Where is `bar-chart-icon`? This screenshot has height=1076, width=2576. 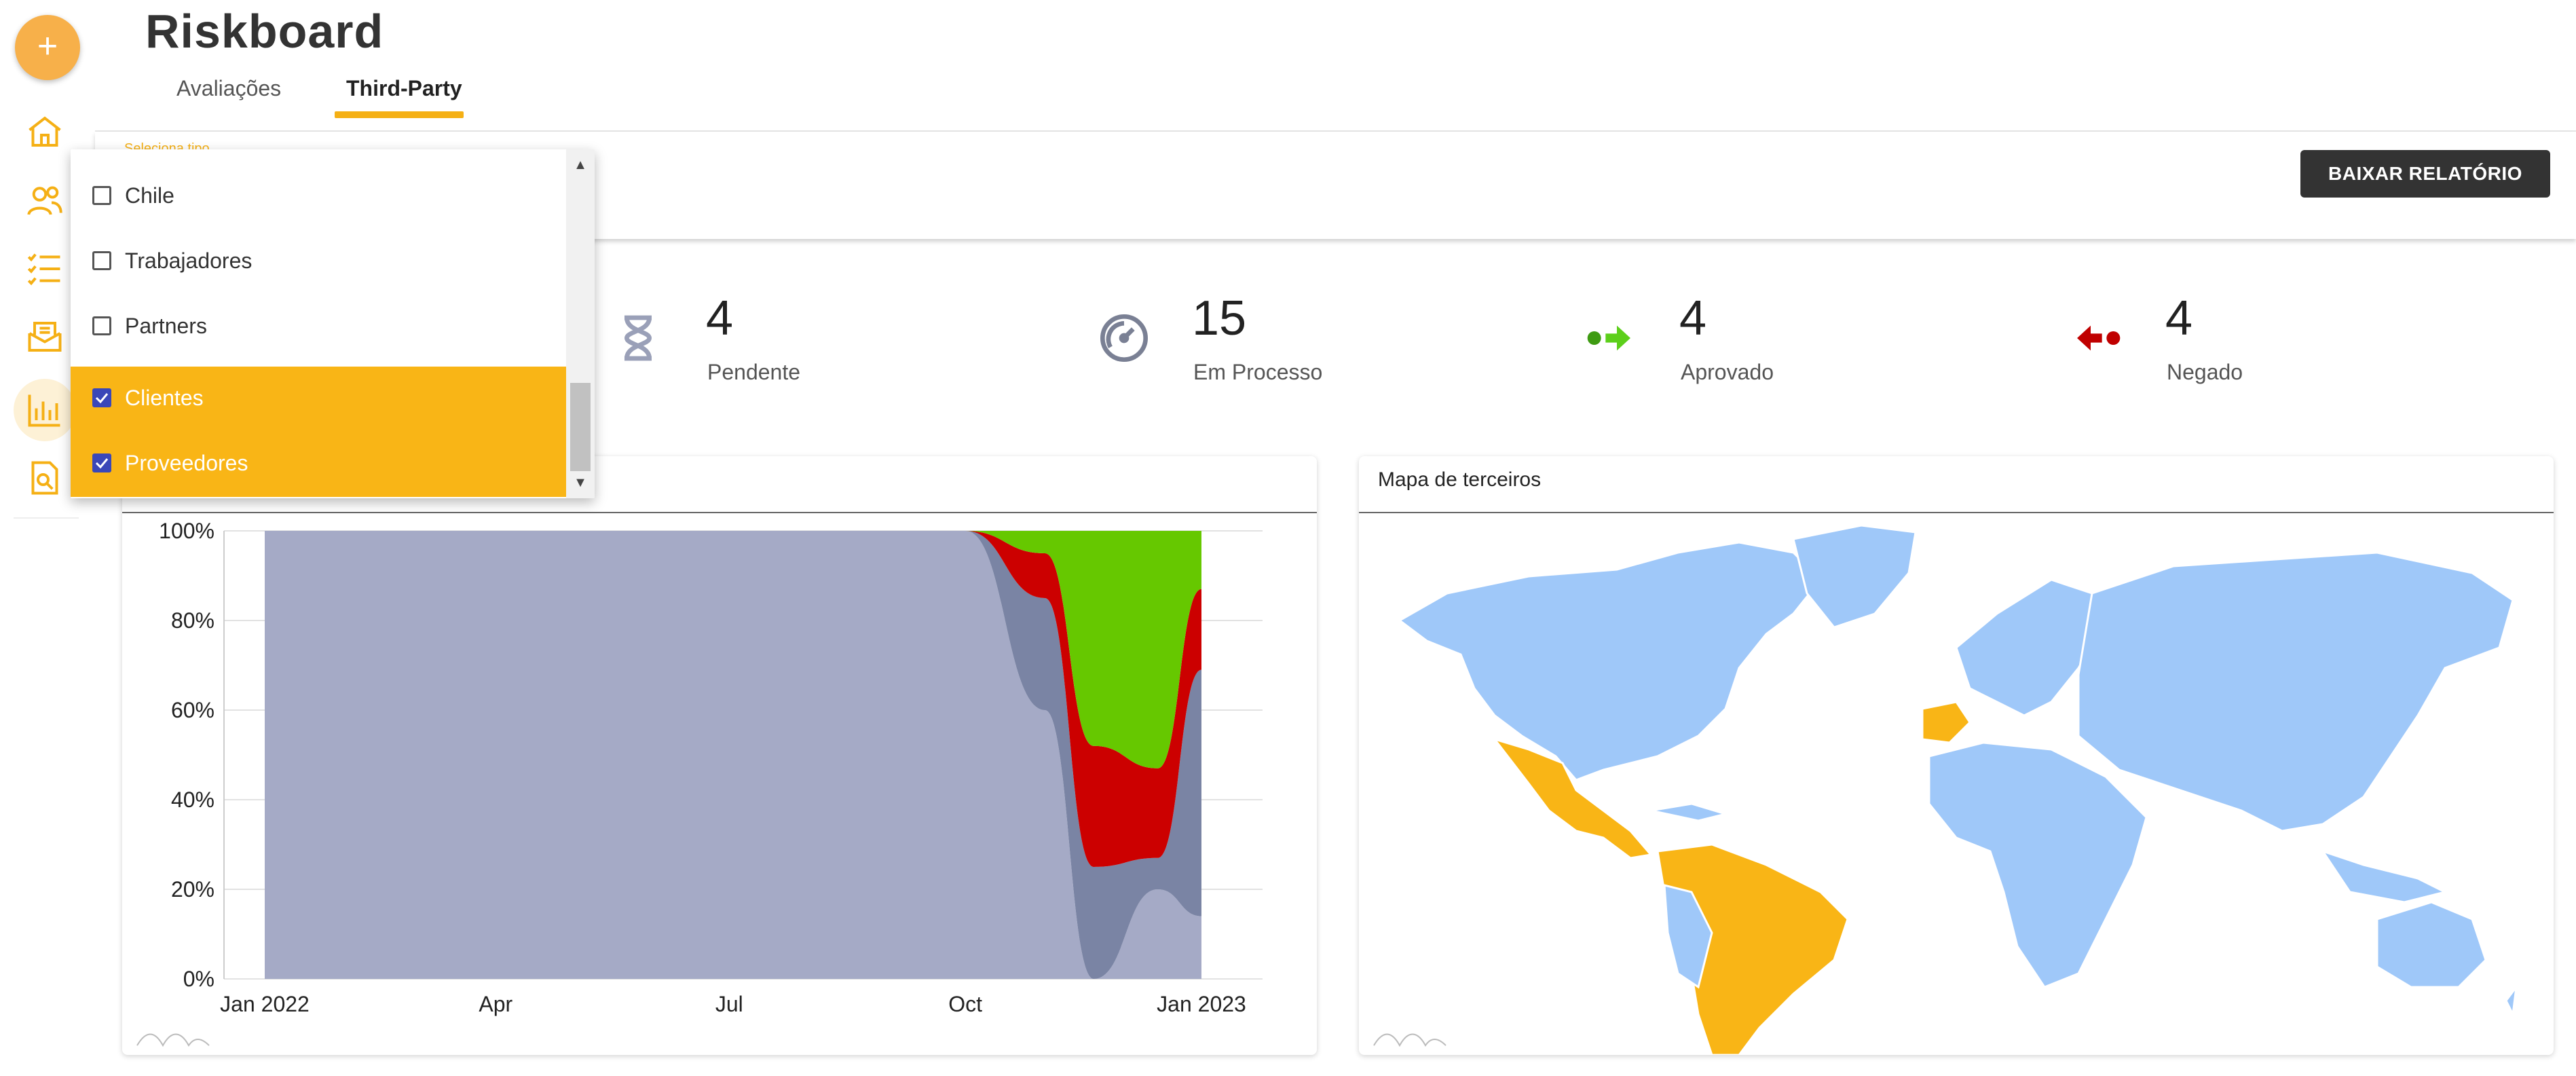 bar-chart-icon is located at coordinates (45, 410).